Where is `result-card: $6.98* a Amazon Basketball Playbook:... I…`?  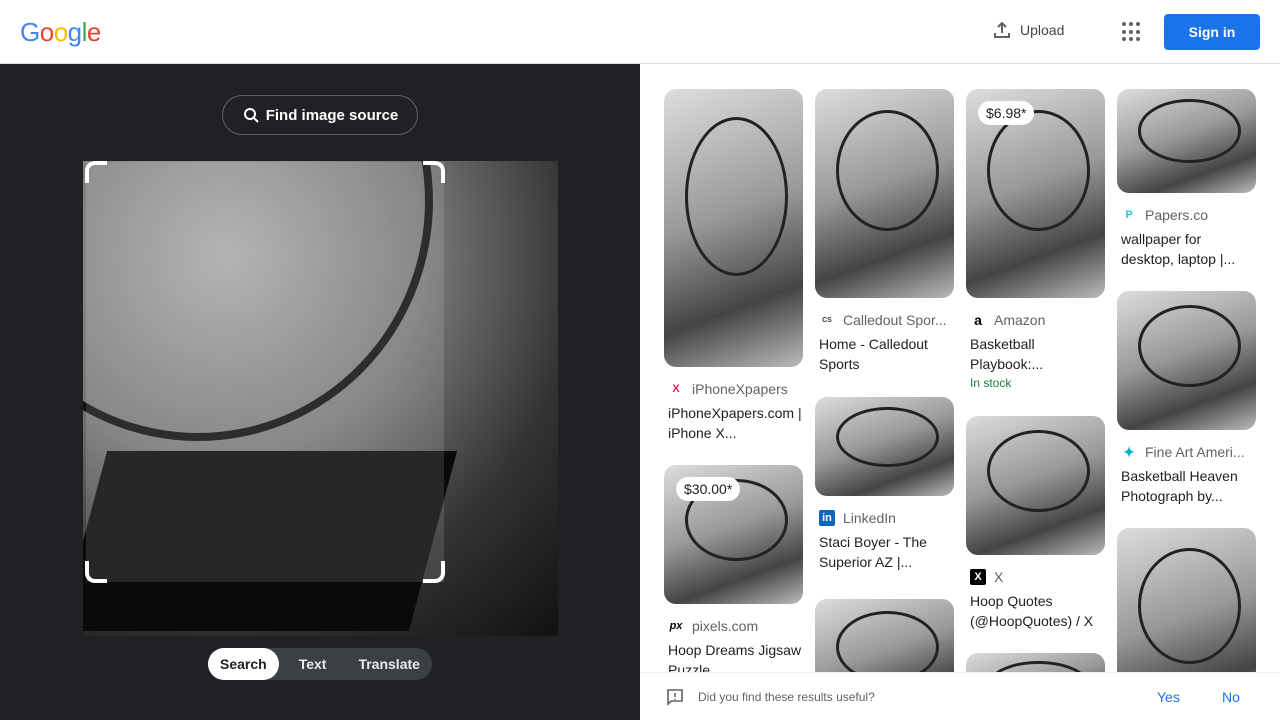
result-card: $6.98* a Amazon Basketball Playbook:... I… is located at coordinates (1035, 239).